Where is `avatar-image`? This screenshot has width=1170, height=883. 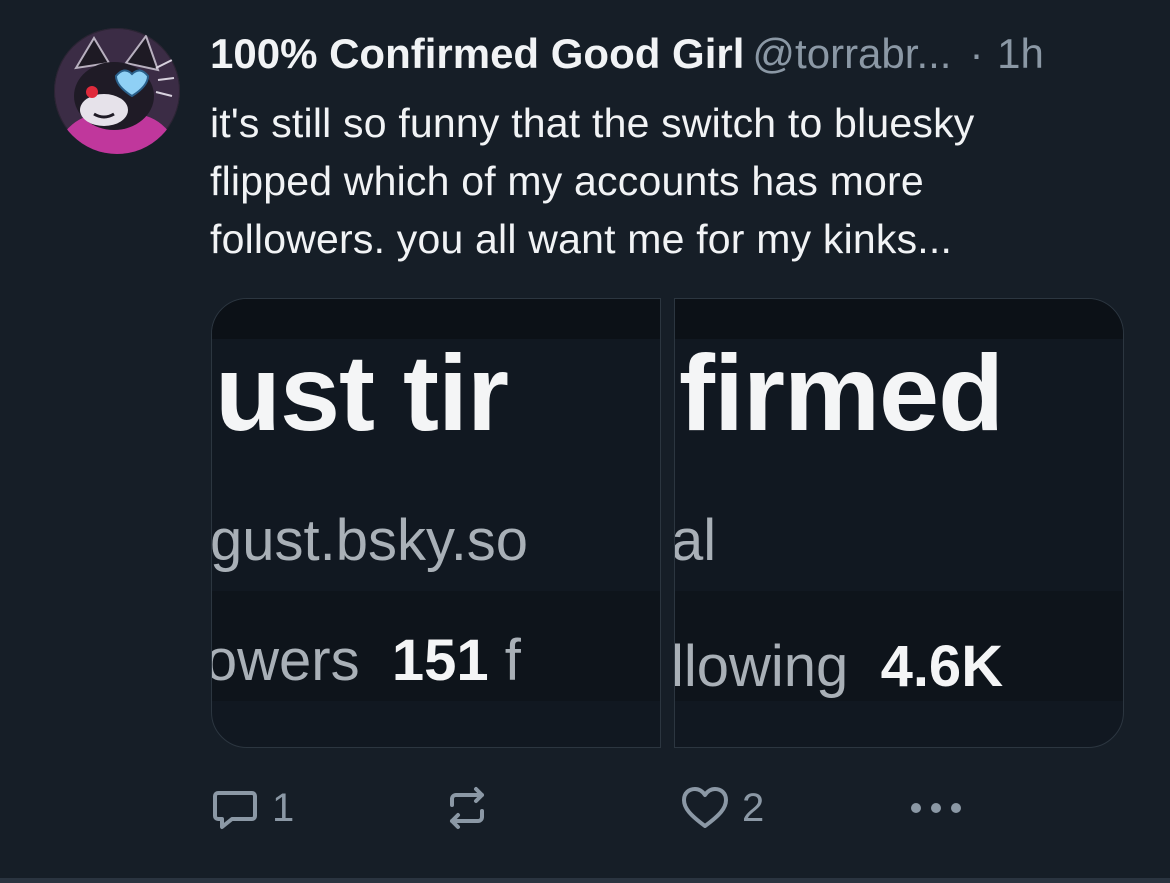 avatar-image is located at coordinates (117, 91).